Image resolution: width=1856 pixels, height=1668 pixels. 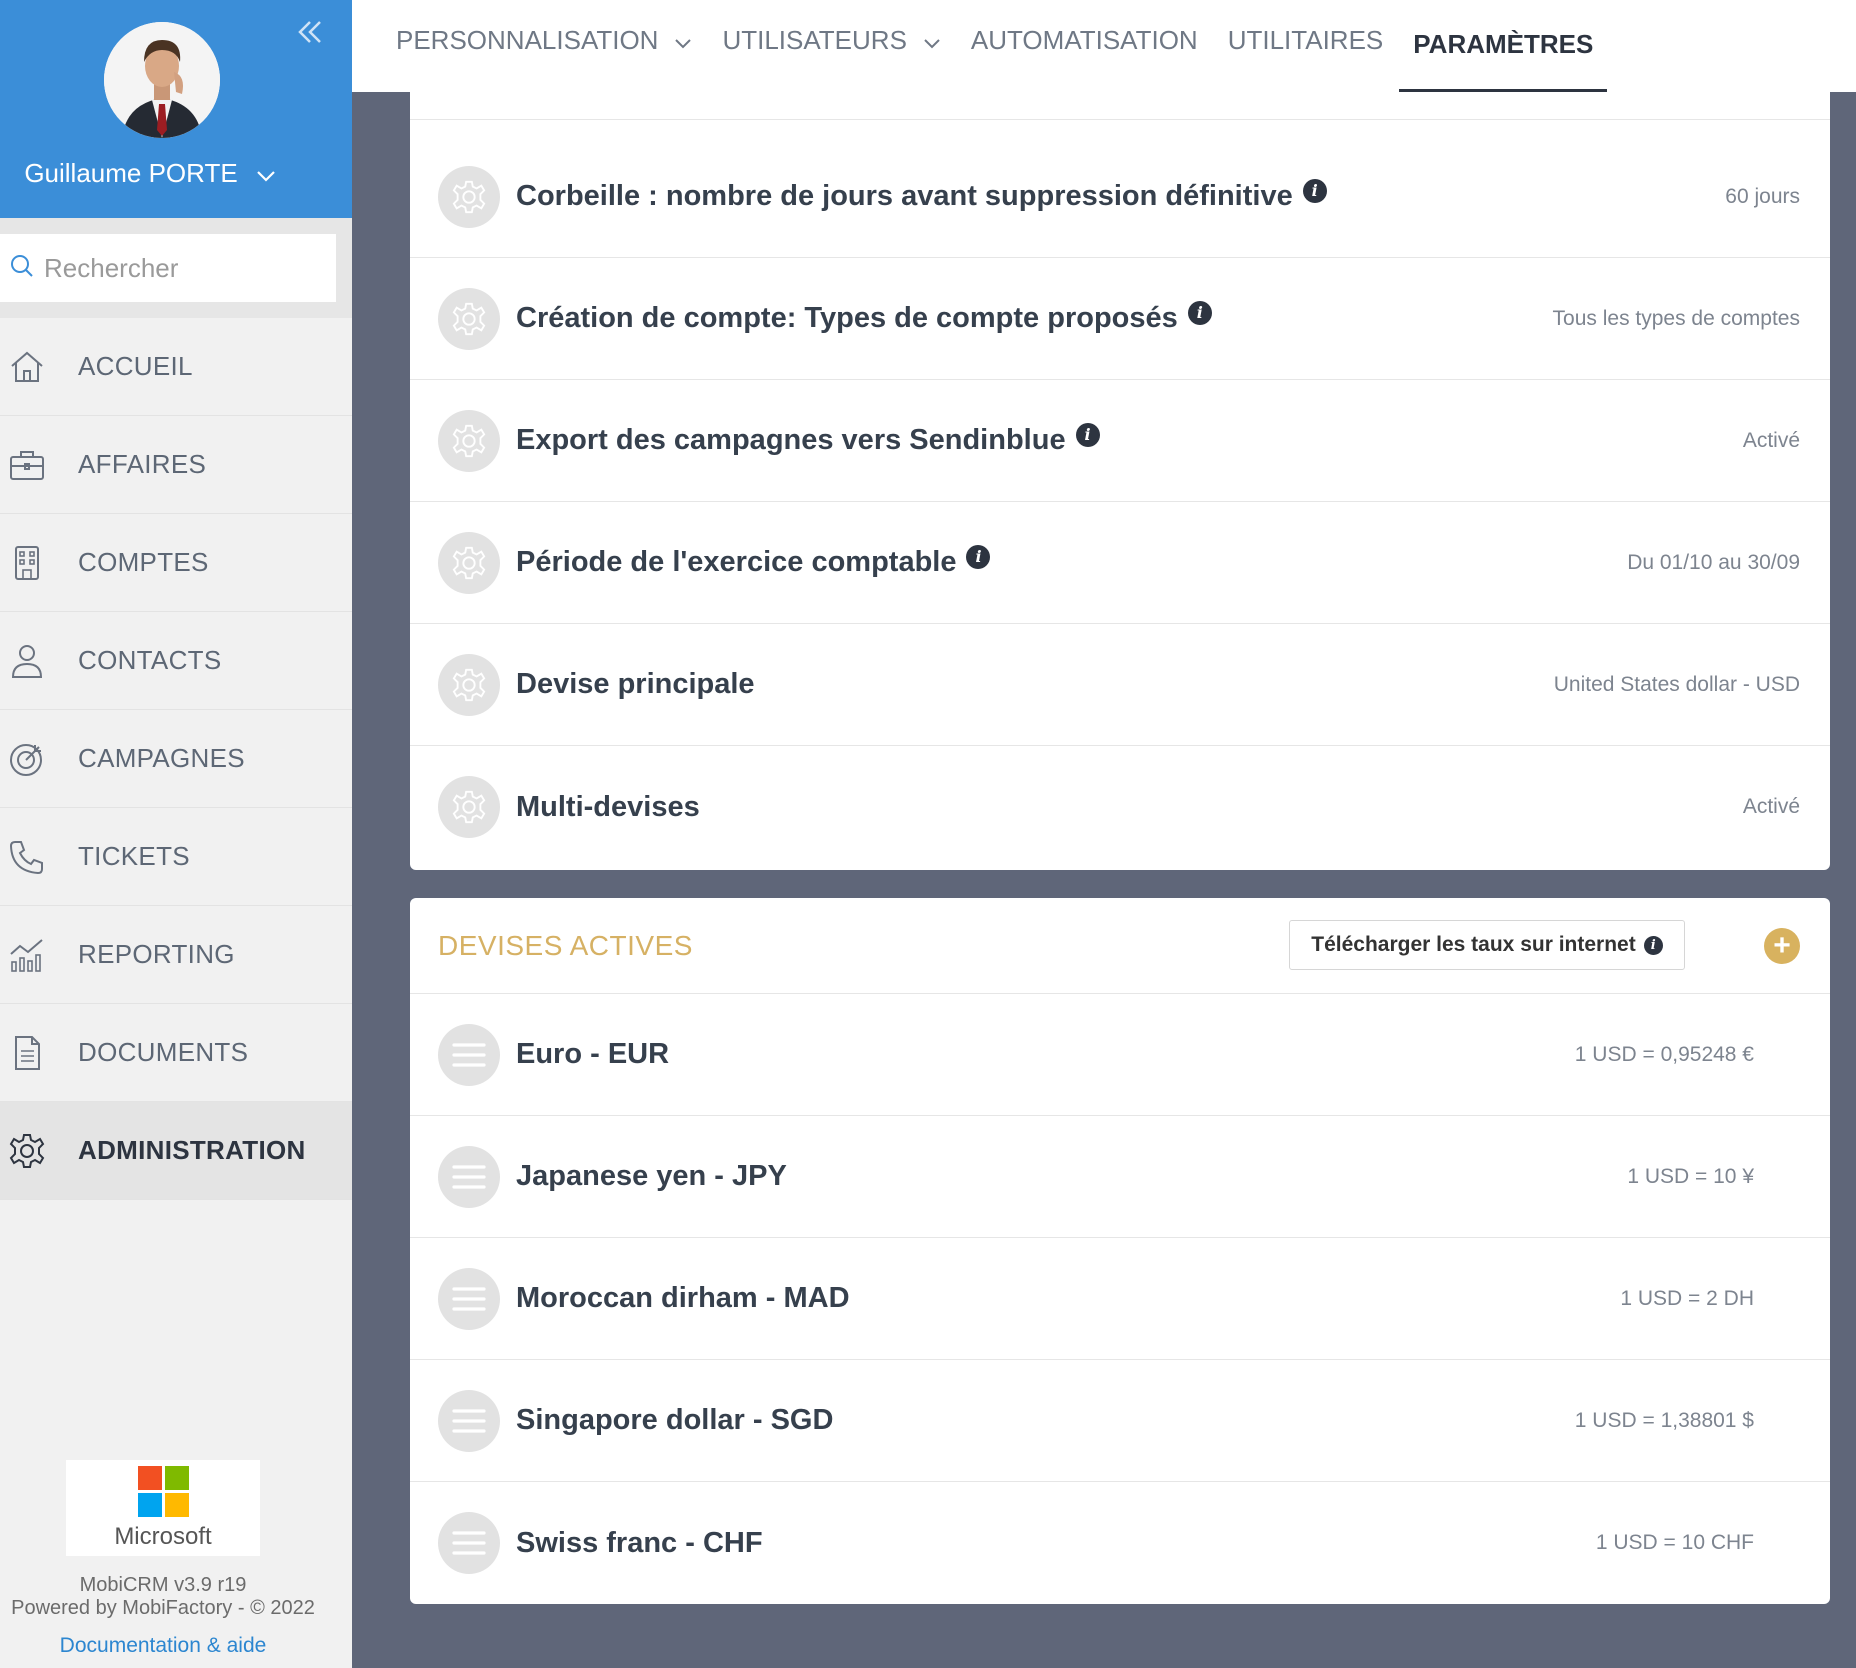 I want to click on avatar, so click(x=162, y=80).